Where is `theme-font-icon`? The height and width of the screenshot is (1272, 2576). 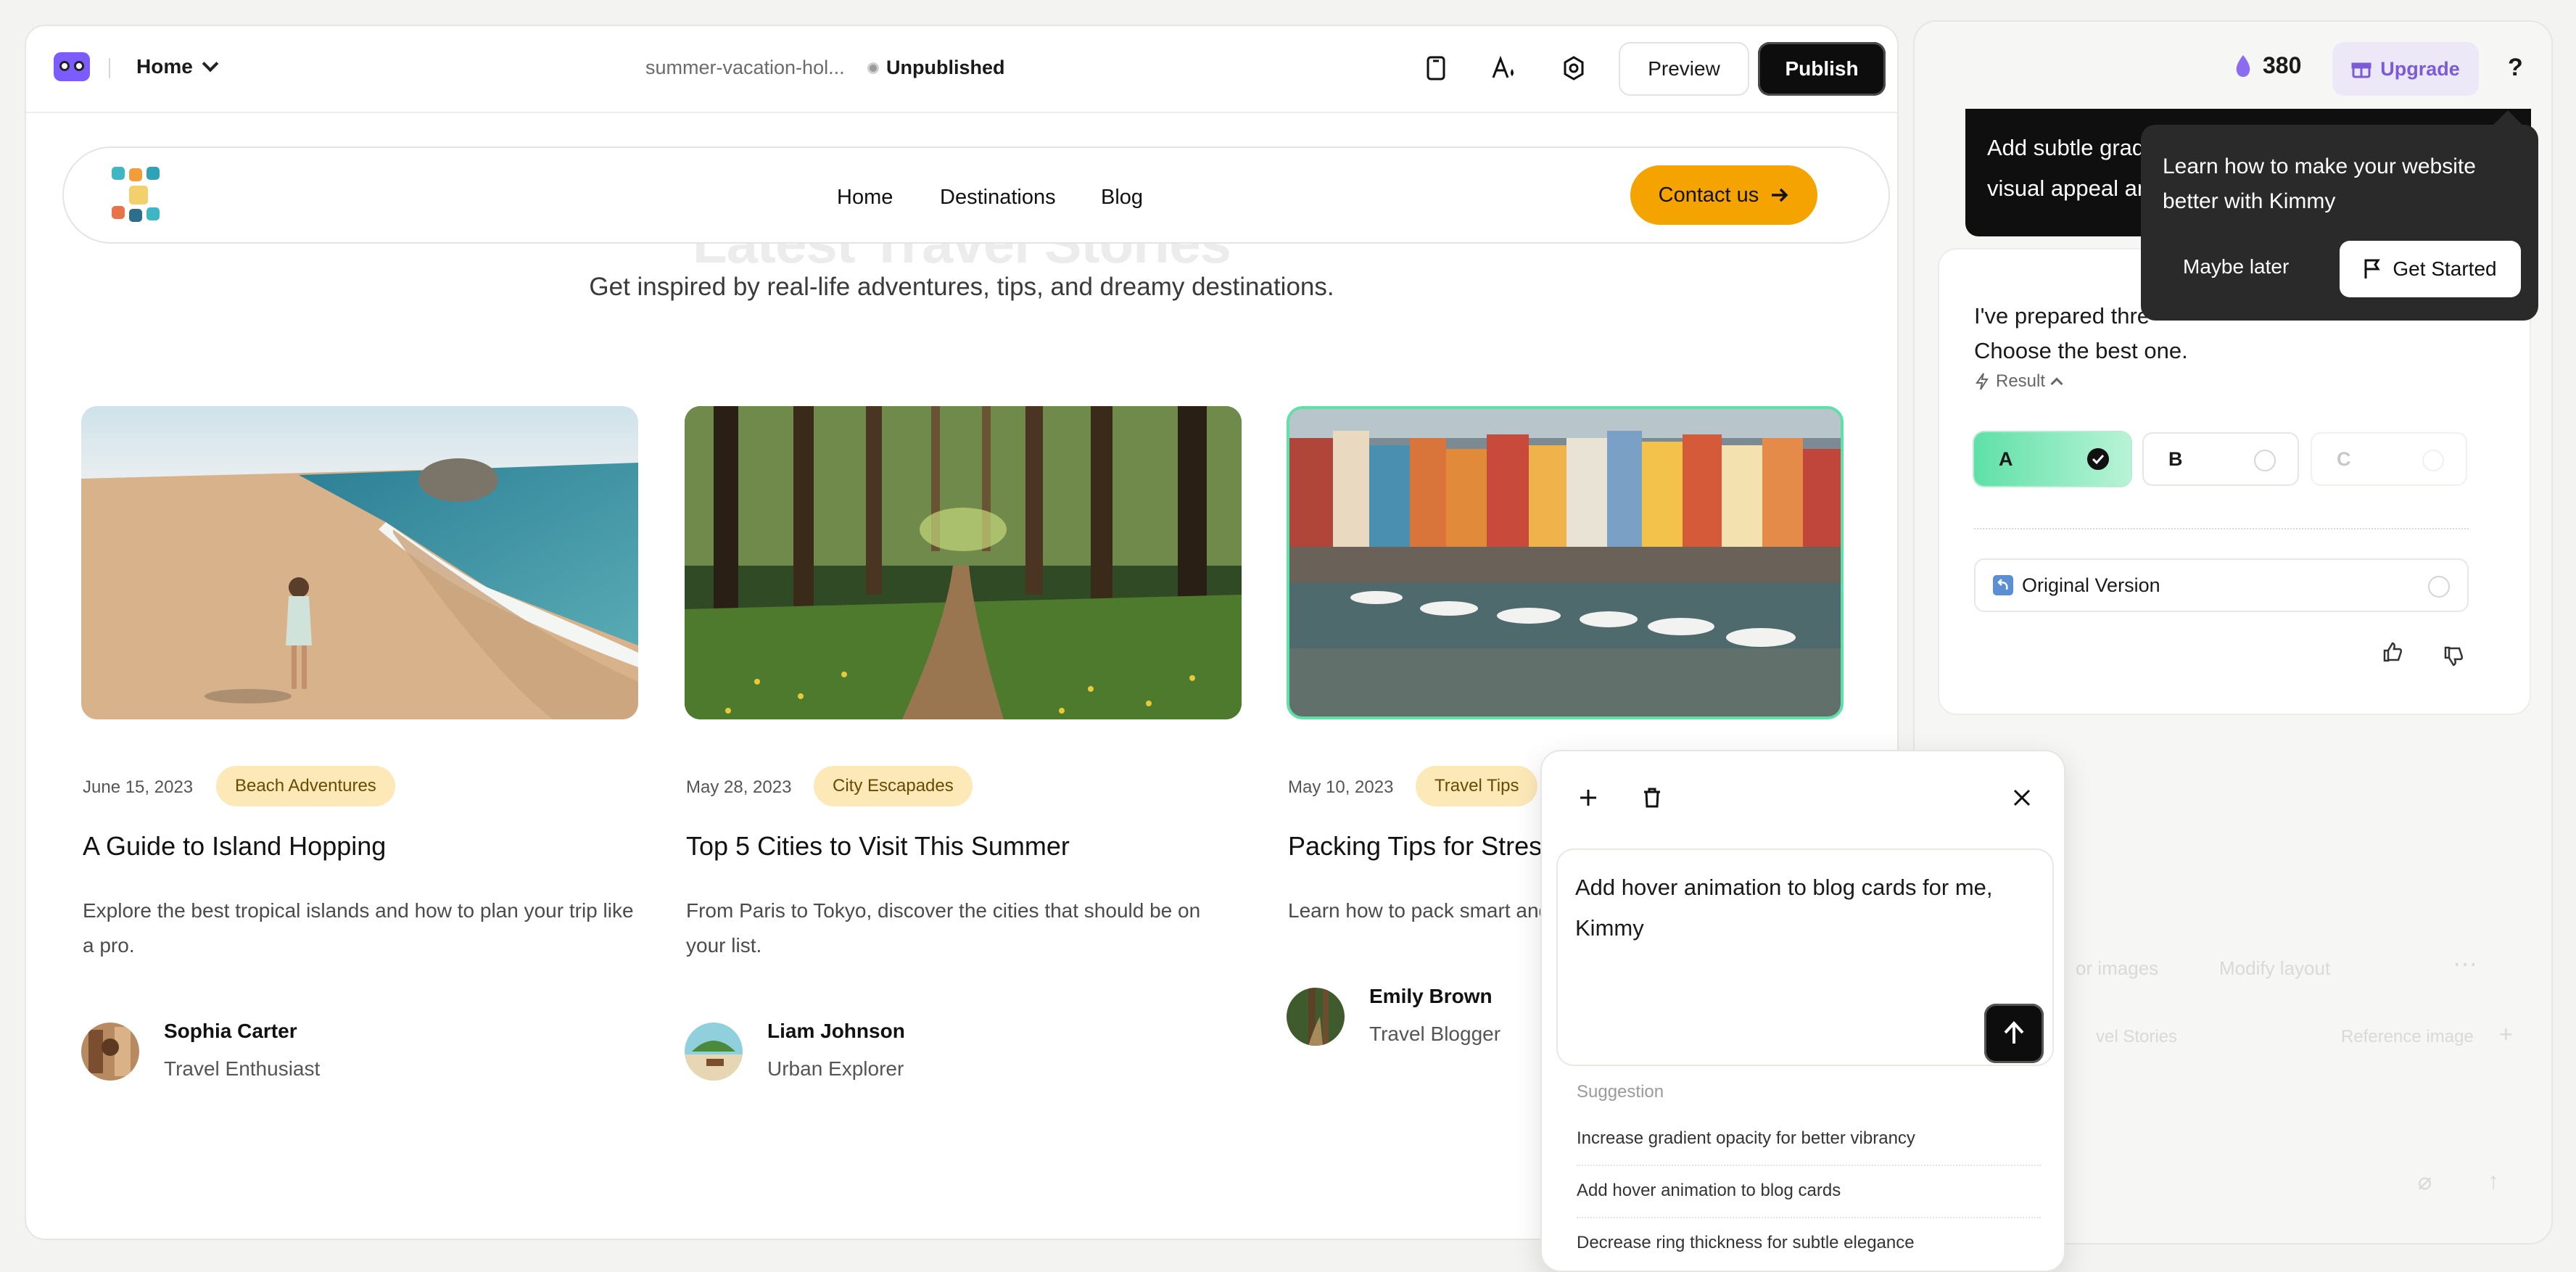 theme-font-icon is located at coordinates (1504, 68).